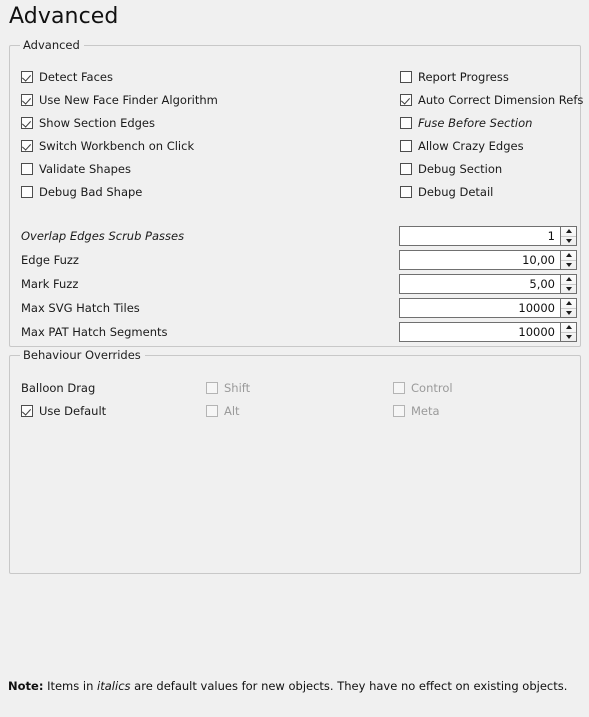 The image size is (589, 717). What do you see at coordinates (85, 169) in the screenshot?
I see `checkbox-label: Validate Shapes` at bounding box center [85, 169].